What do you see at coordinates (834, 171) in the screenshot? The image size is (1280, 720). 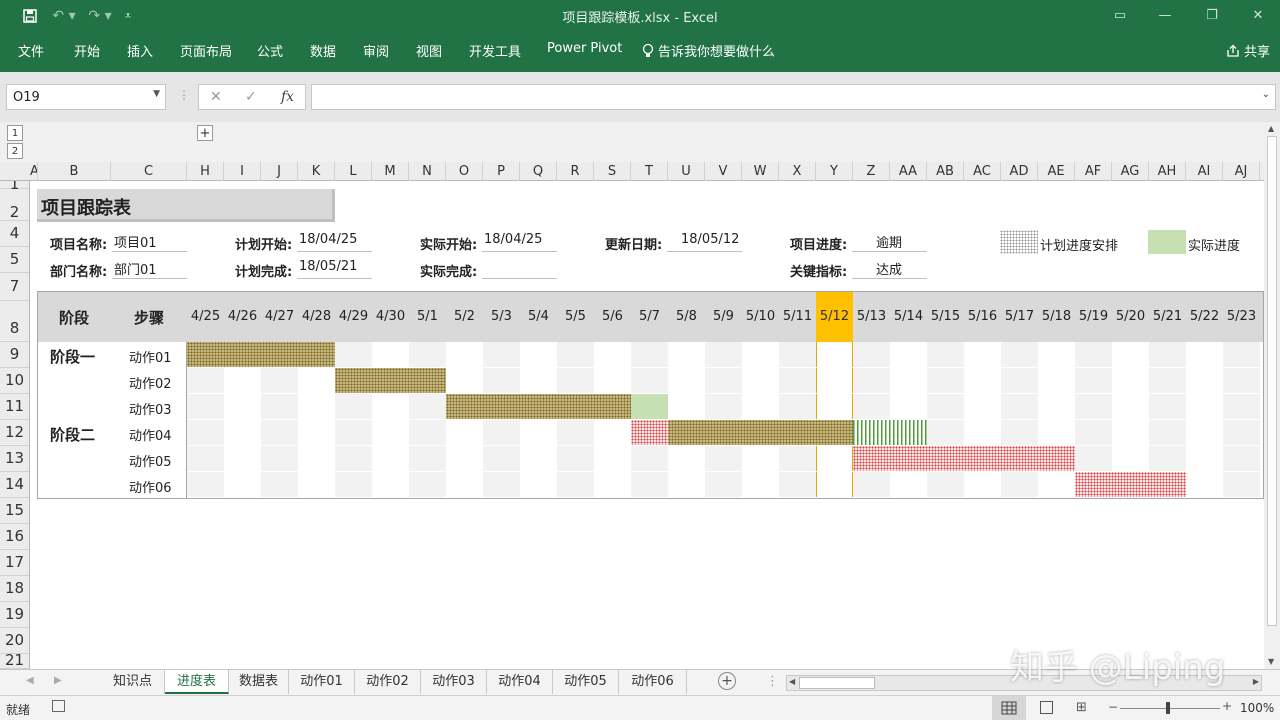 I see `column-header: Y` at bounding box center [834, 171].